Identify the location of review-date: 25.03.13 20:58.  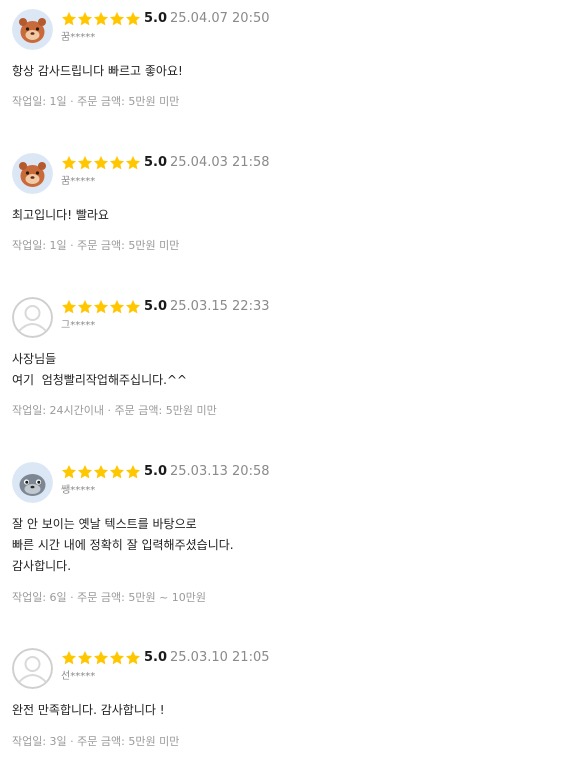
(220, 471).